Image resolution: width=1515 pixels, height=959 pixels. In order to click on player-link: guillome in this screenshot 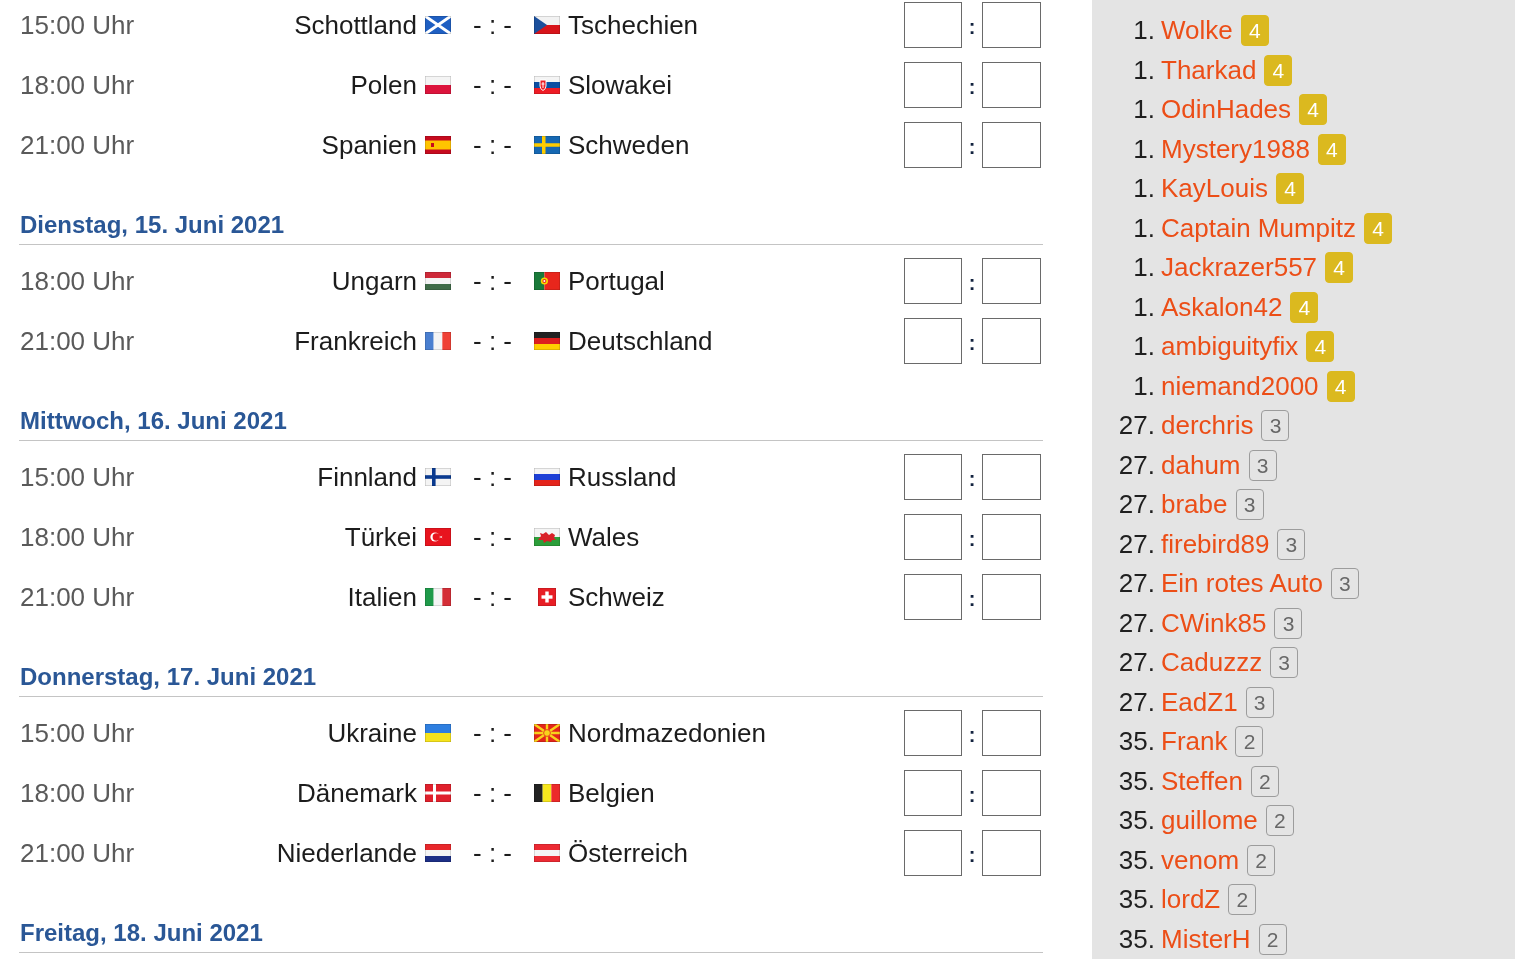, I will do `click(1209, 821)`.